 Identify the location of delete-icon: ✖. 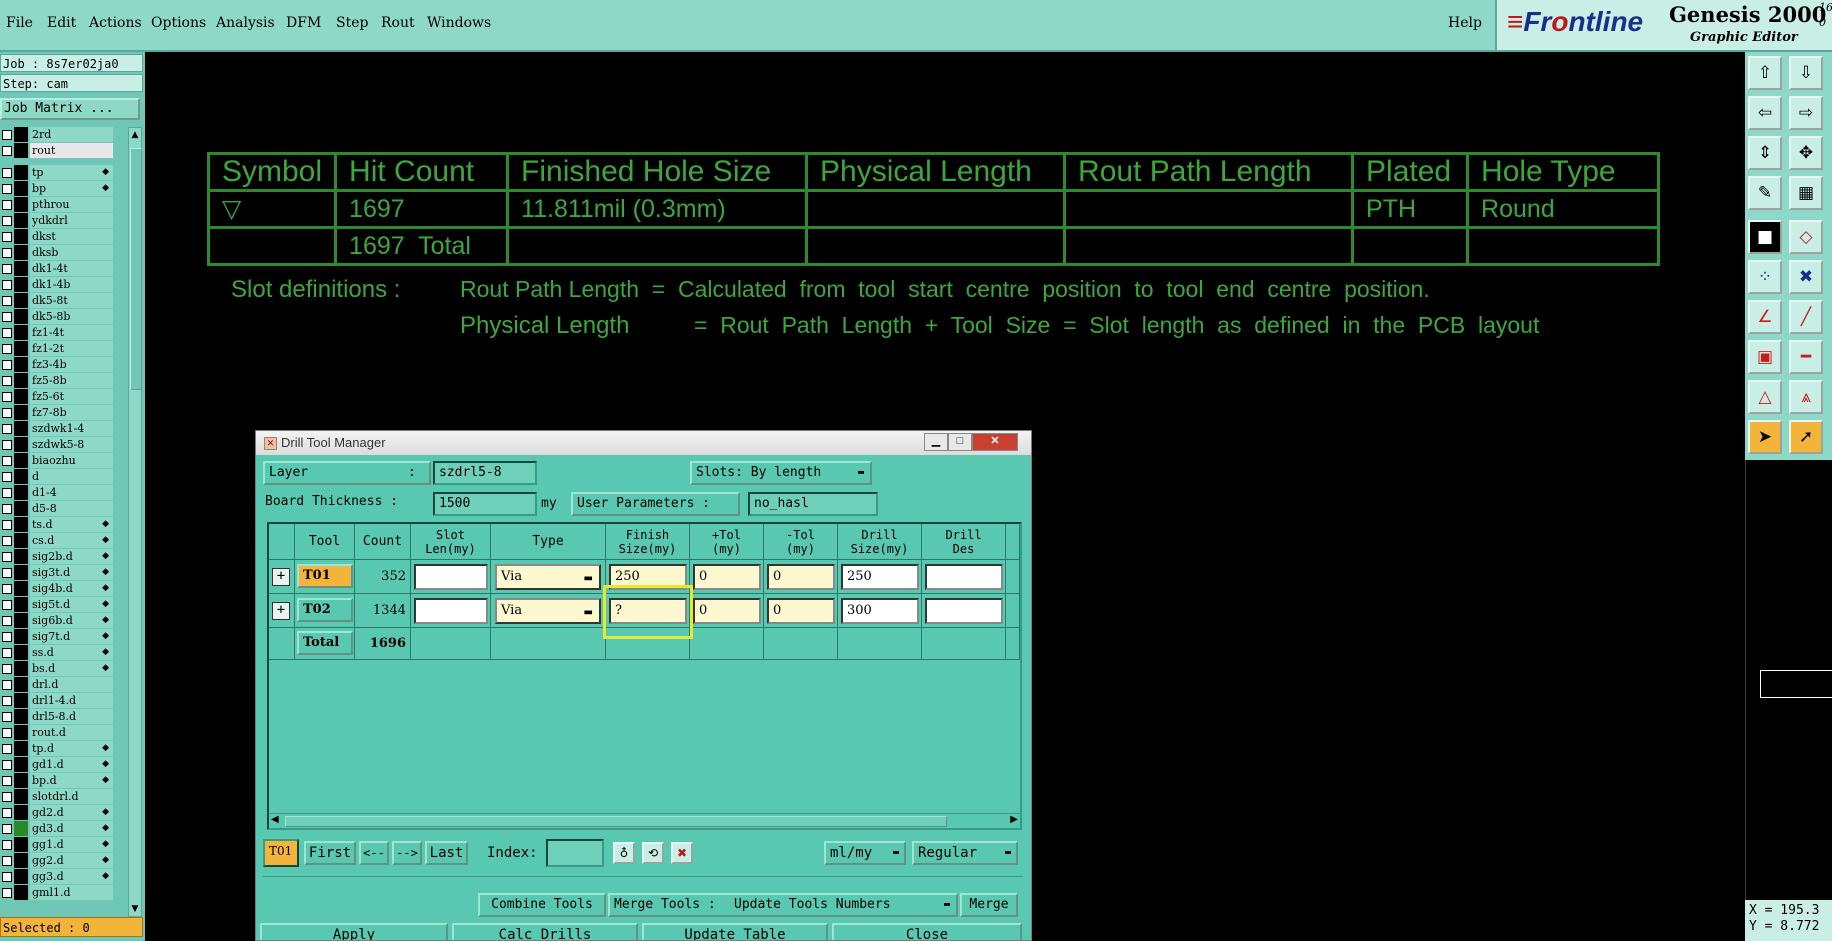
(682, 853).